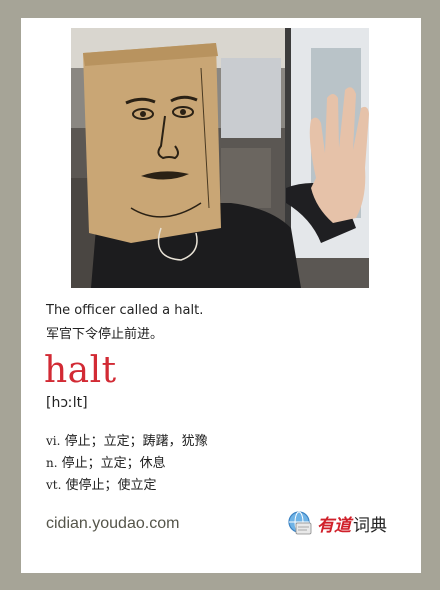  Describe the element at coordinates (125, 310) in the screenshot. I see `example-sentence-english: The officer called a halt.` at that location.